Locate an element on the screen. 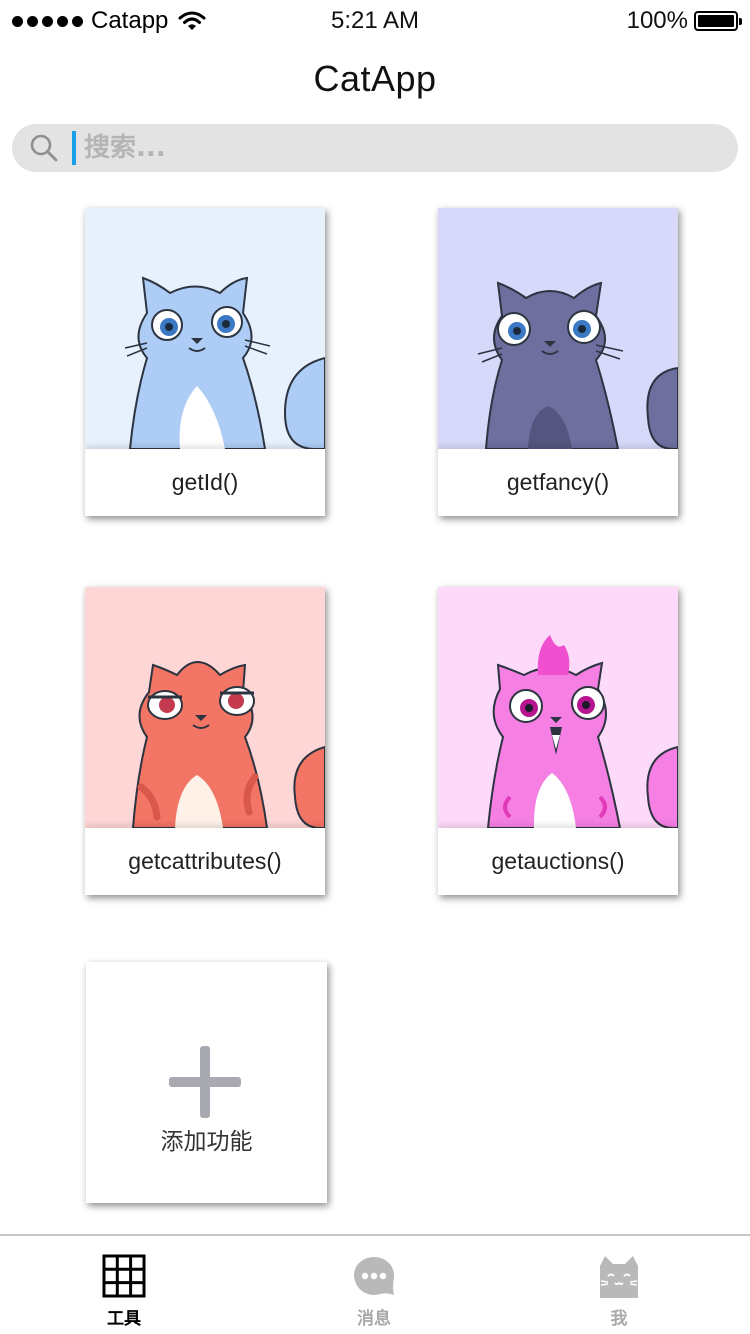 The width and height of the screenshot is (750, 1334). page-title: CatApp is located at coordinates (375, 78).